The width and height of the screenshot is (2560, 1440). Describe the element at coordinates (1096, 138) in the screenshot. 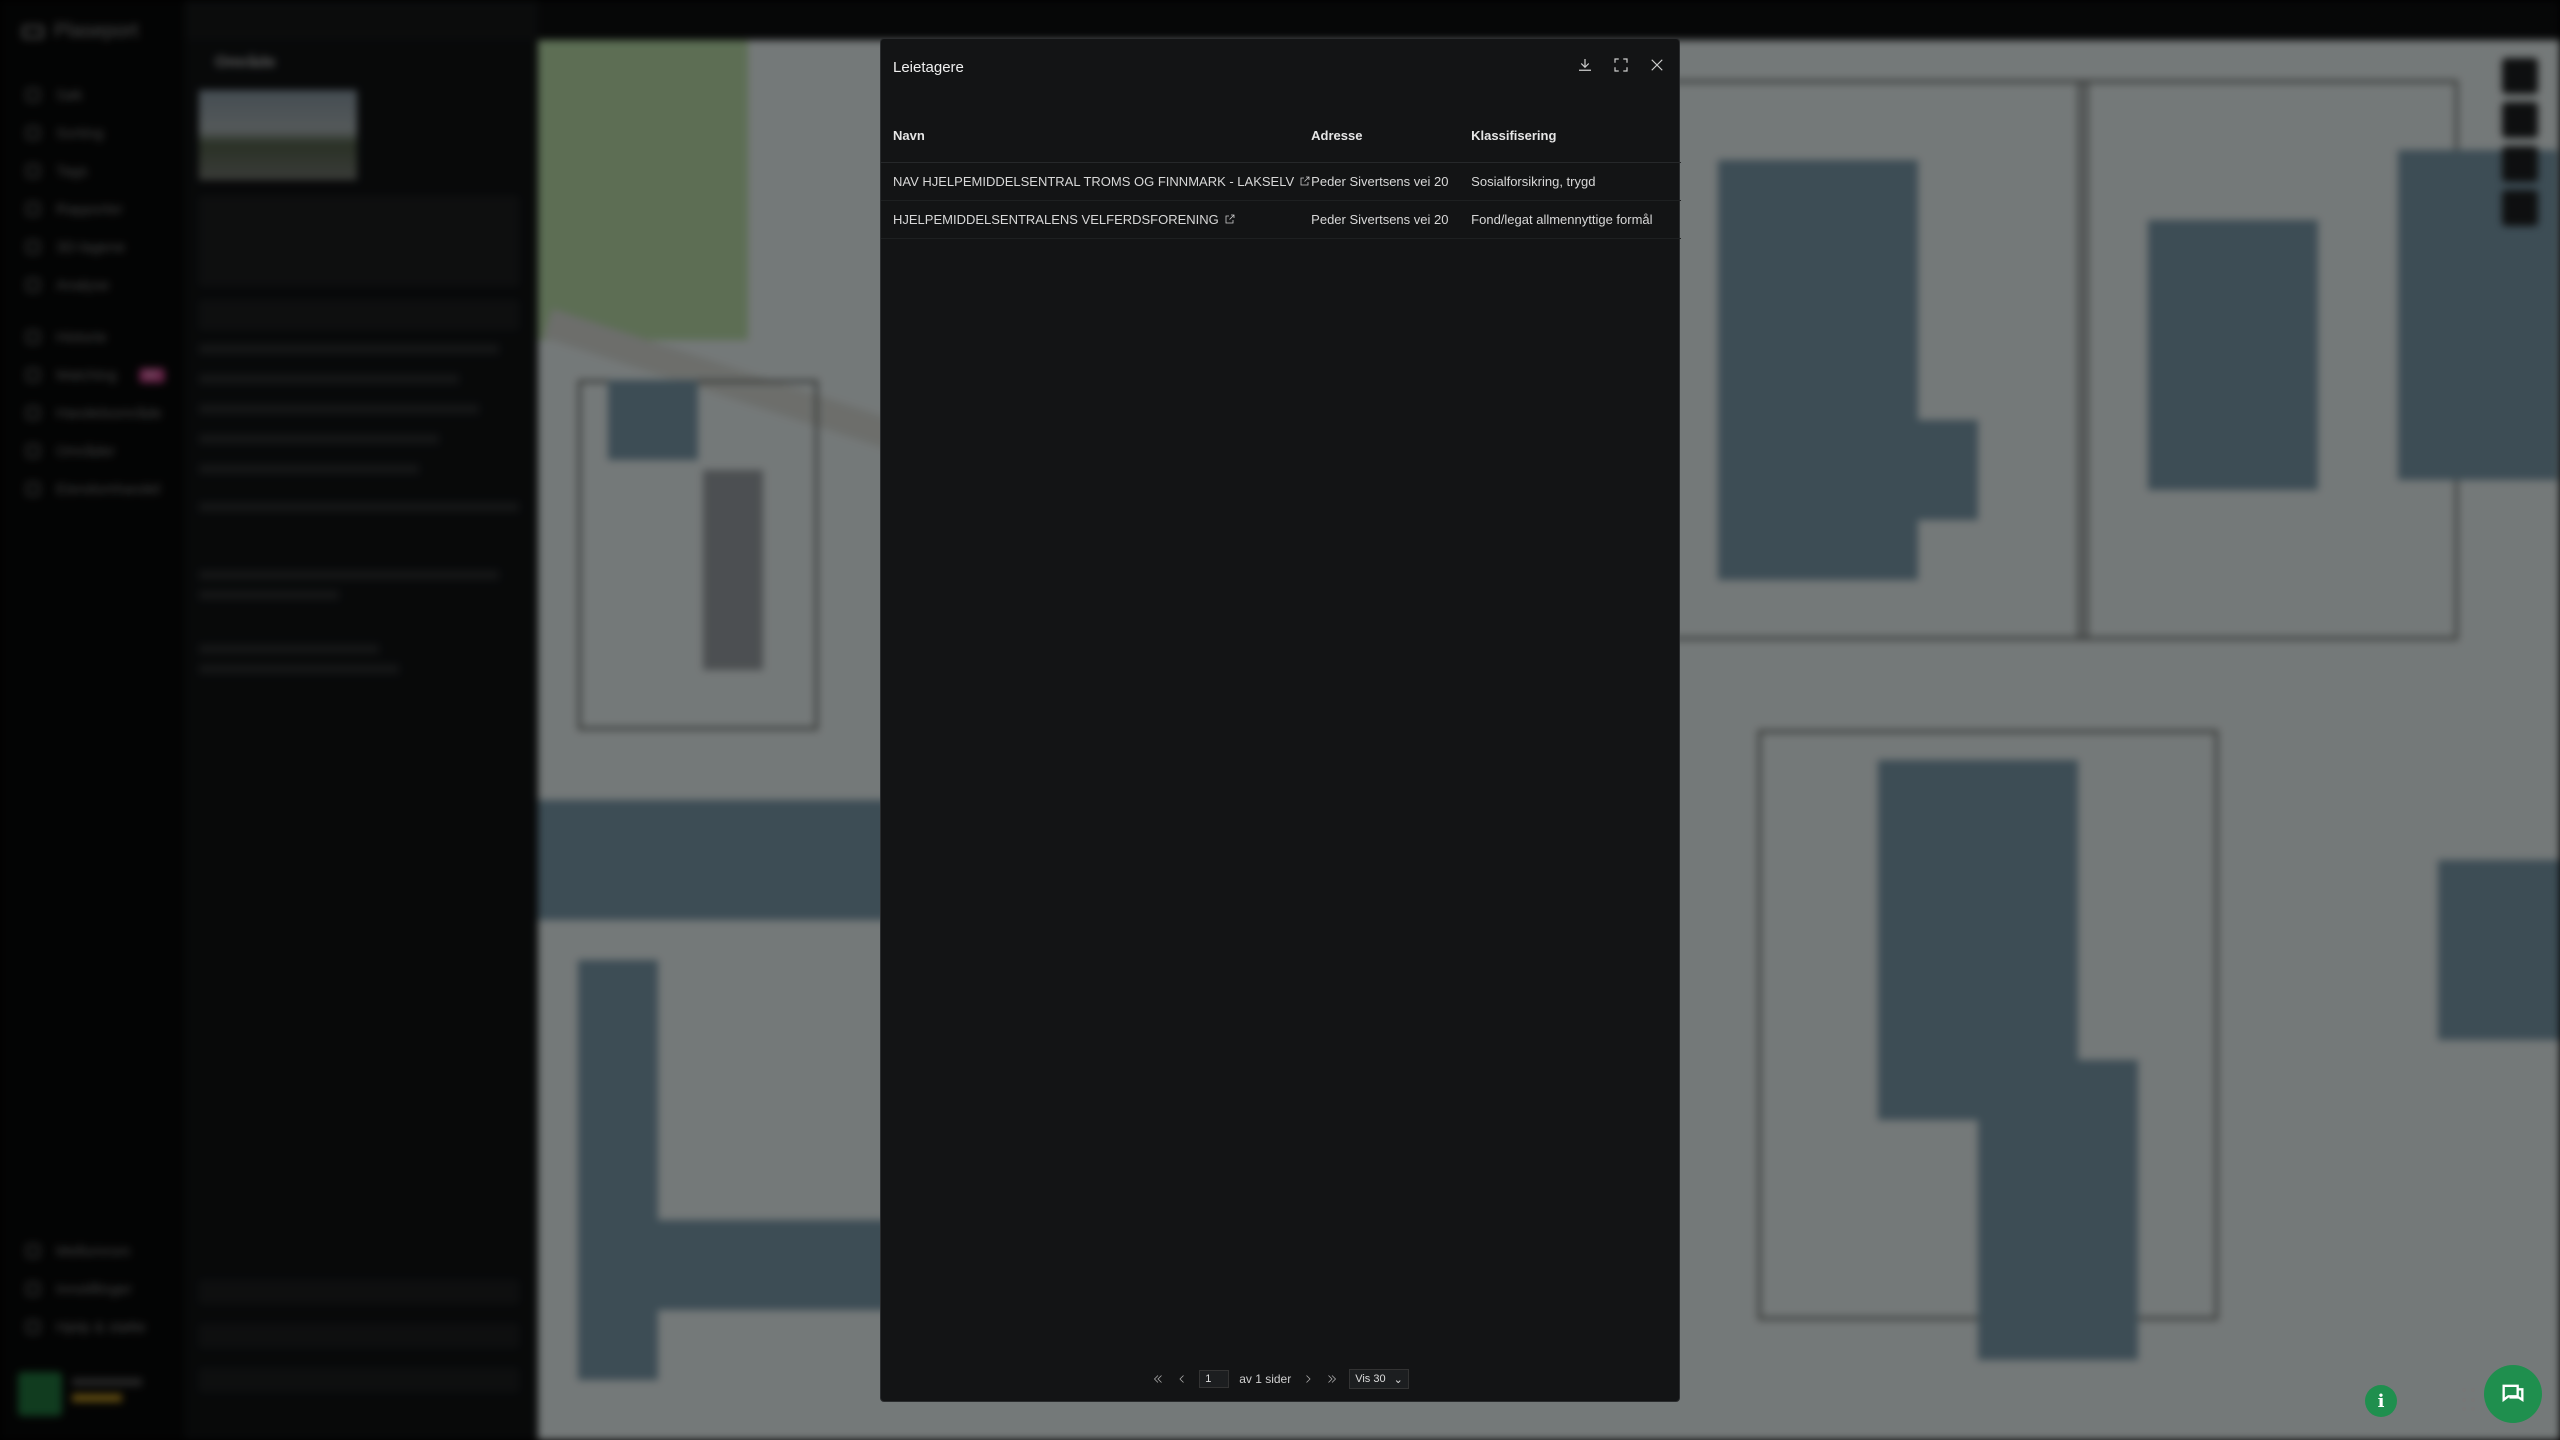

I see `column-header-name: Navn` at that location.